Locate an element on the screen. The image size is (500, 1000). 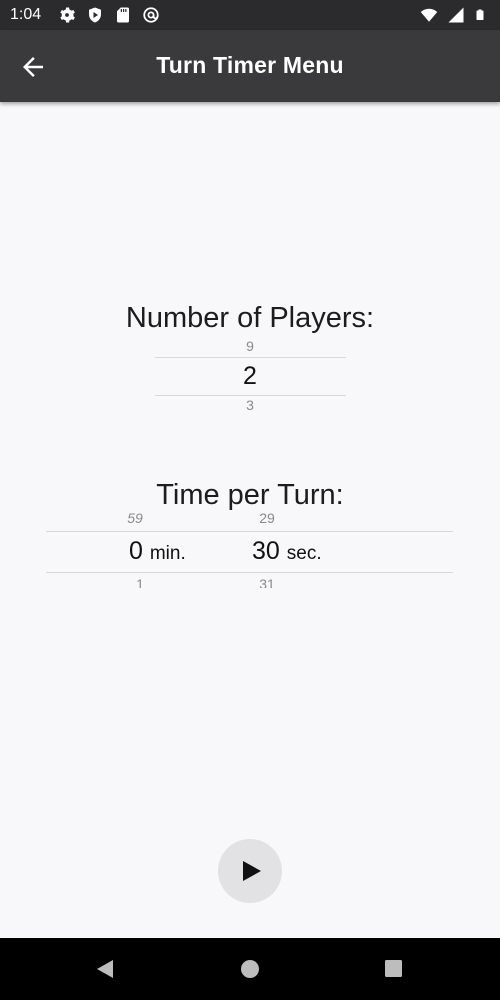
navigation-bar is located at coordinates (250, 969).